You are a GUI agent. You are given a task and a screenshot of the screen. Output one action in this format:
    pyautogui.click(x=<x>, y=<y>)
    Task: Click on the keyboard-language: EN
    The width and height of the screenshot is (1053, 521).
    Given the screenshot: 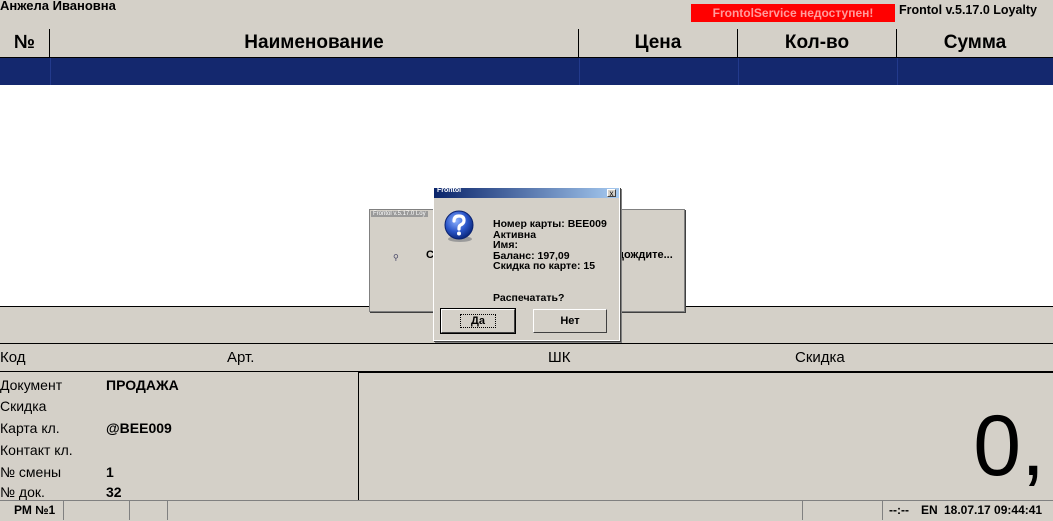 What is the action you would take?
    pyautogui.click(x=929, y=510)
    